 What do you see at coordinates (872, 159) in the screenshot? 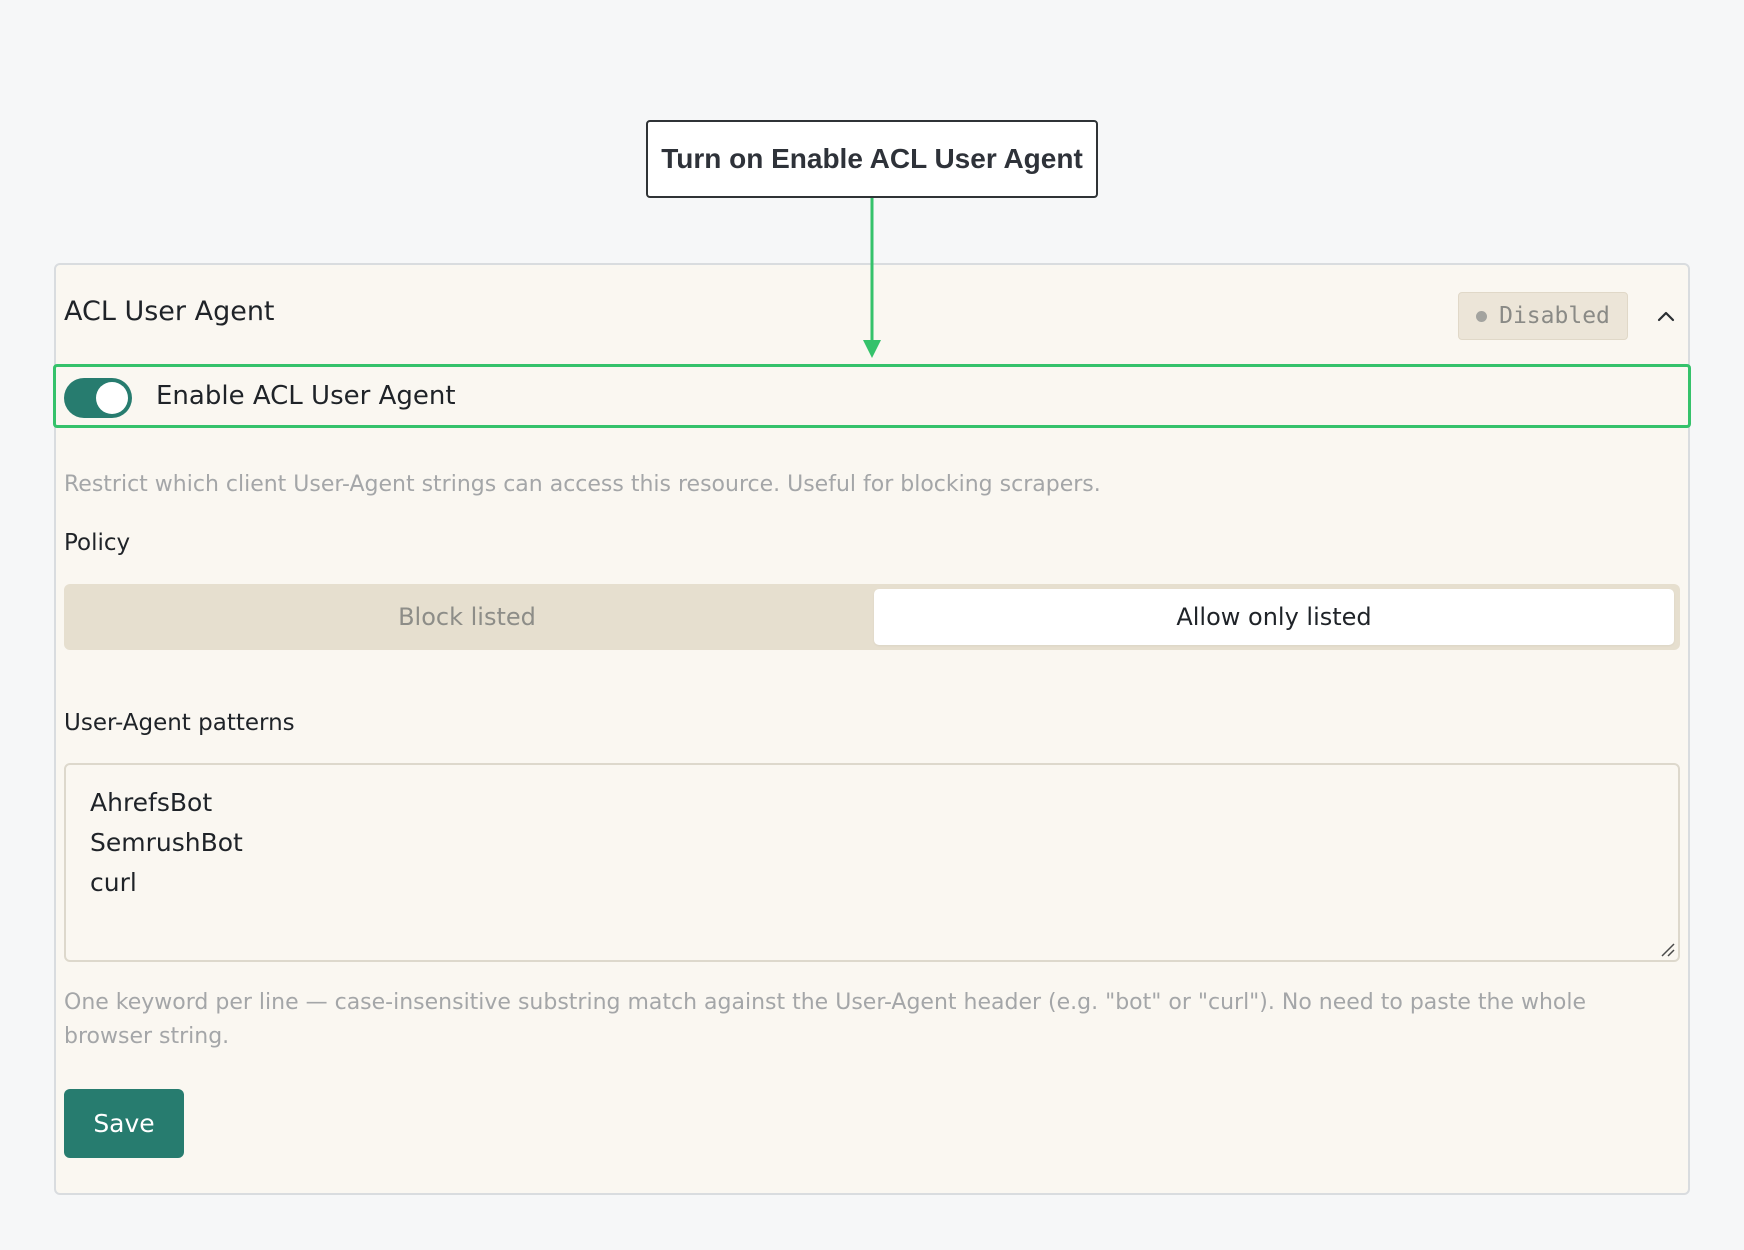
I see `annotation-callout: Turn on Enable ACL User Agent` at bounding box center [872, 159].